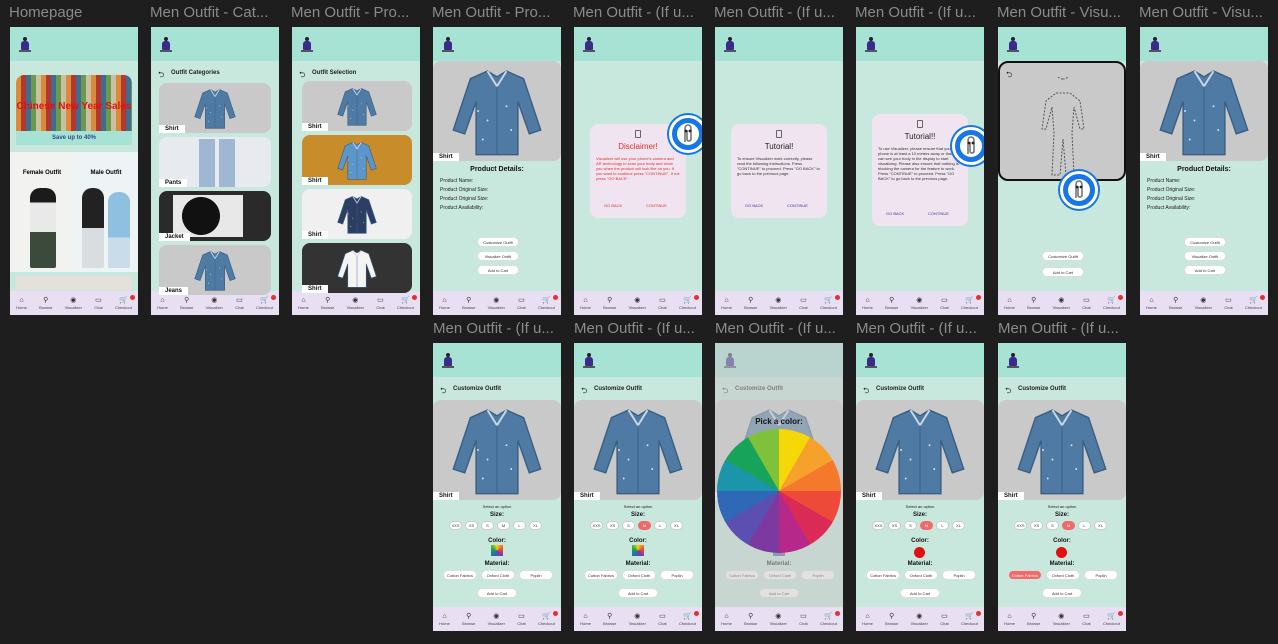 This screenshot has width=1278, height=644. What do you see at coordinates (106, 212) in the screenshot?
I see `male-outfit-card: Male Outfit` at bounding box center [106, 212].